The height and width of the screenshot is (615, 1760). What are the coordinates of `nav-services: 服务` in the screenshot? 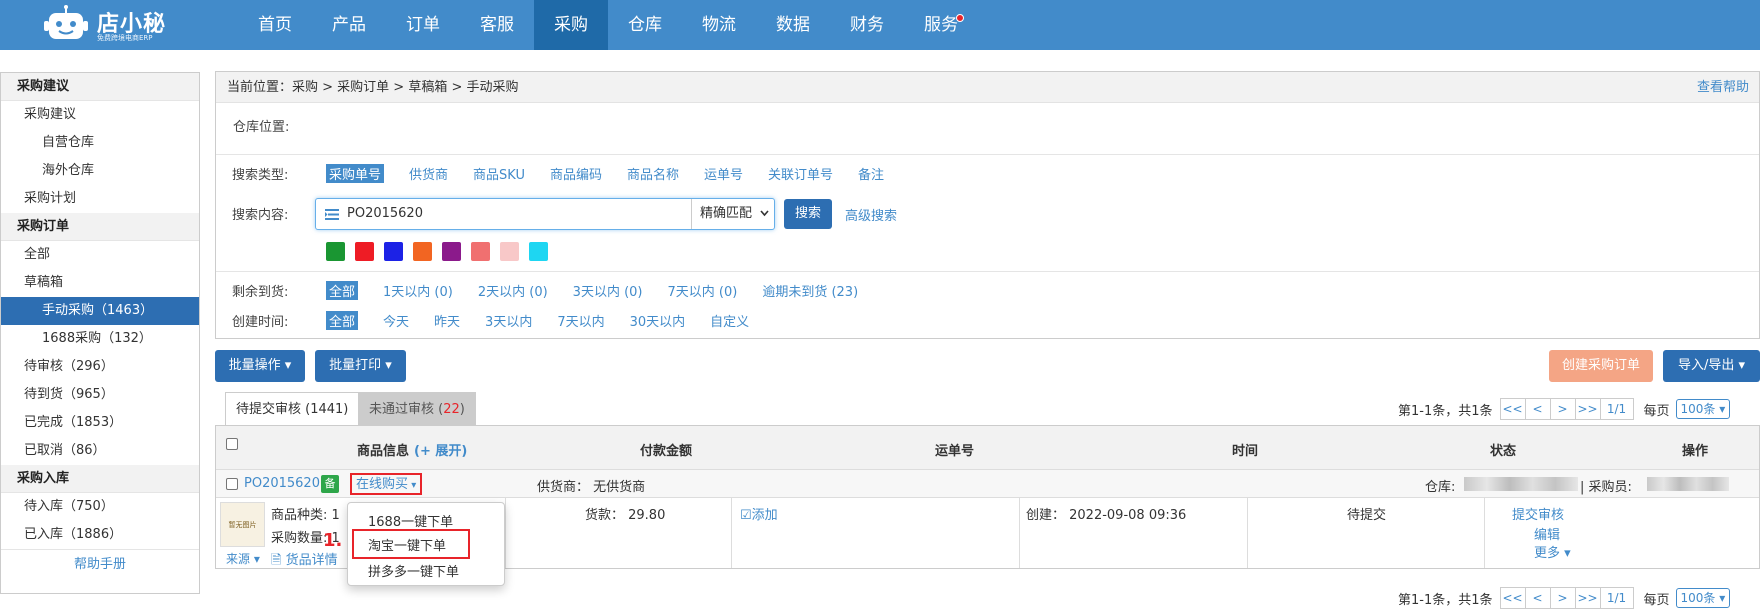 It's located at (941, 25).